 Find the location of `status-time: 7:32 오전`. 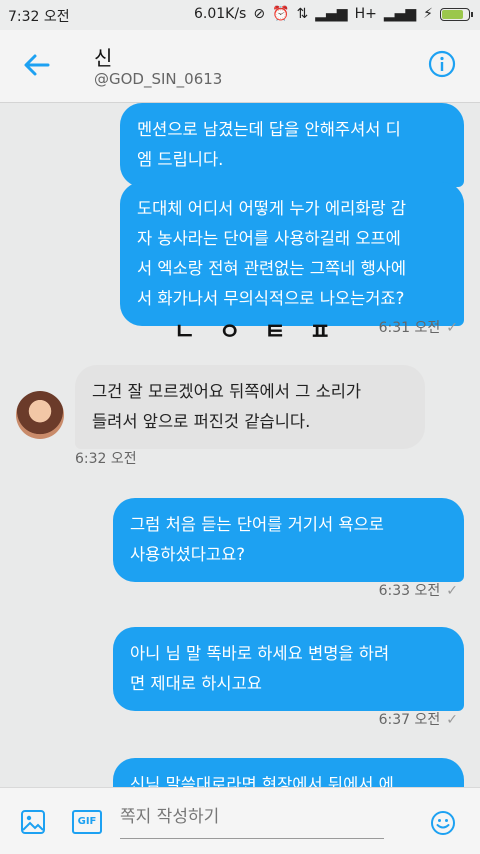

status-time: 7:32 오전 is located at coordinates (39, 17).